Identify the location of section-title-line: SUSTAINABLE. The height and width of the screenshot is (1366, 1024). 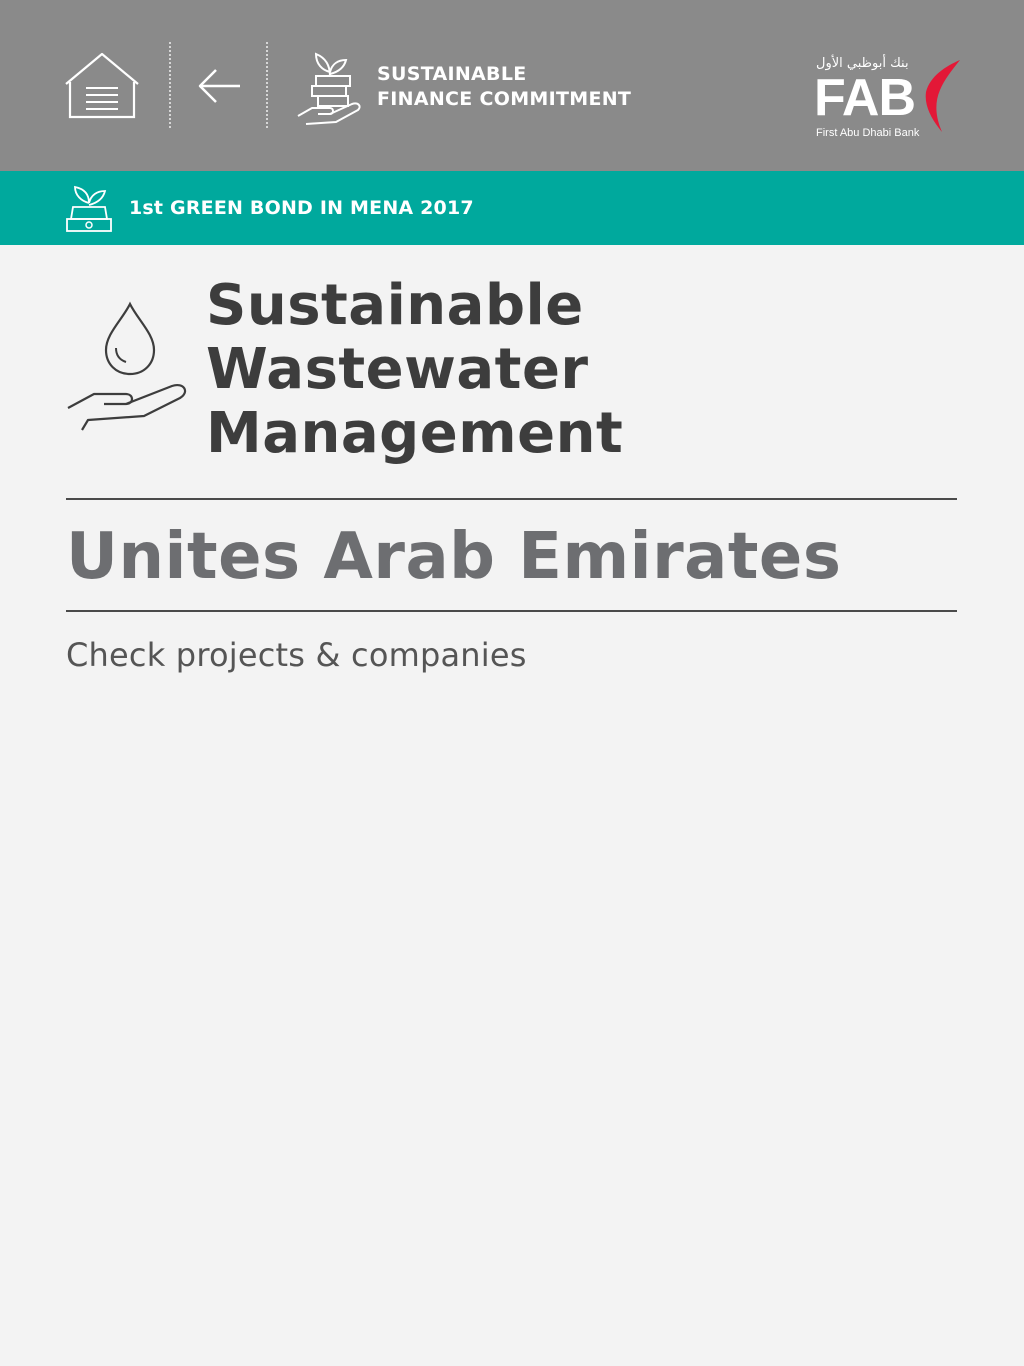
(452, 74).